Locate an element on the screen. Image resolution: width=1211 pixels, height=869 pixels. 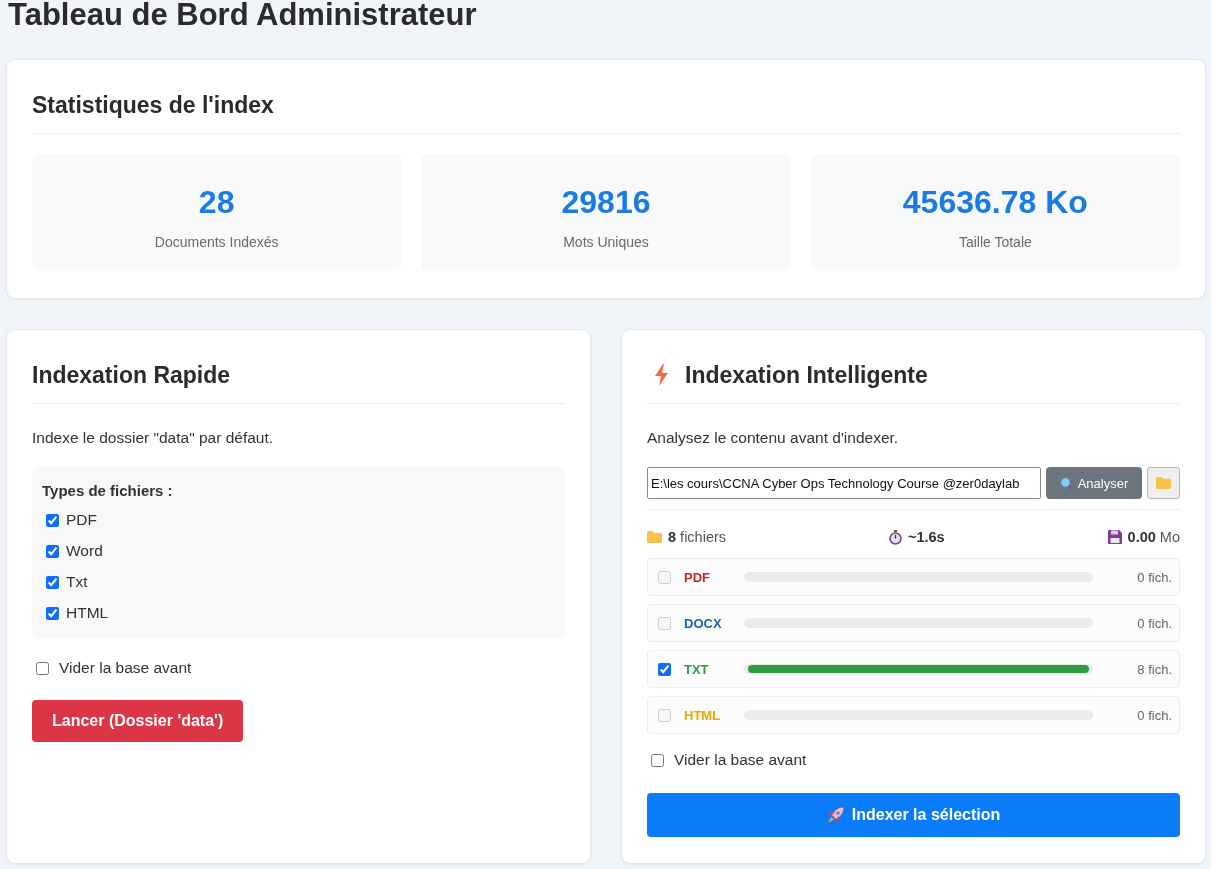
index-selection-button: Indexer la sélection is located at coordinates (913, 815).